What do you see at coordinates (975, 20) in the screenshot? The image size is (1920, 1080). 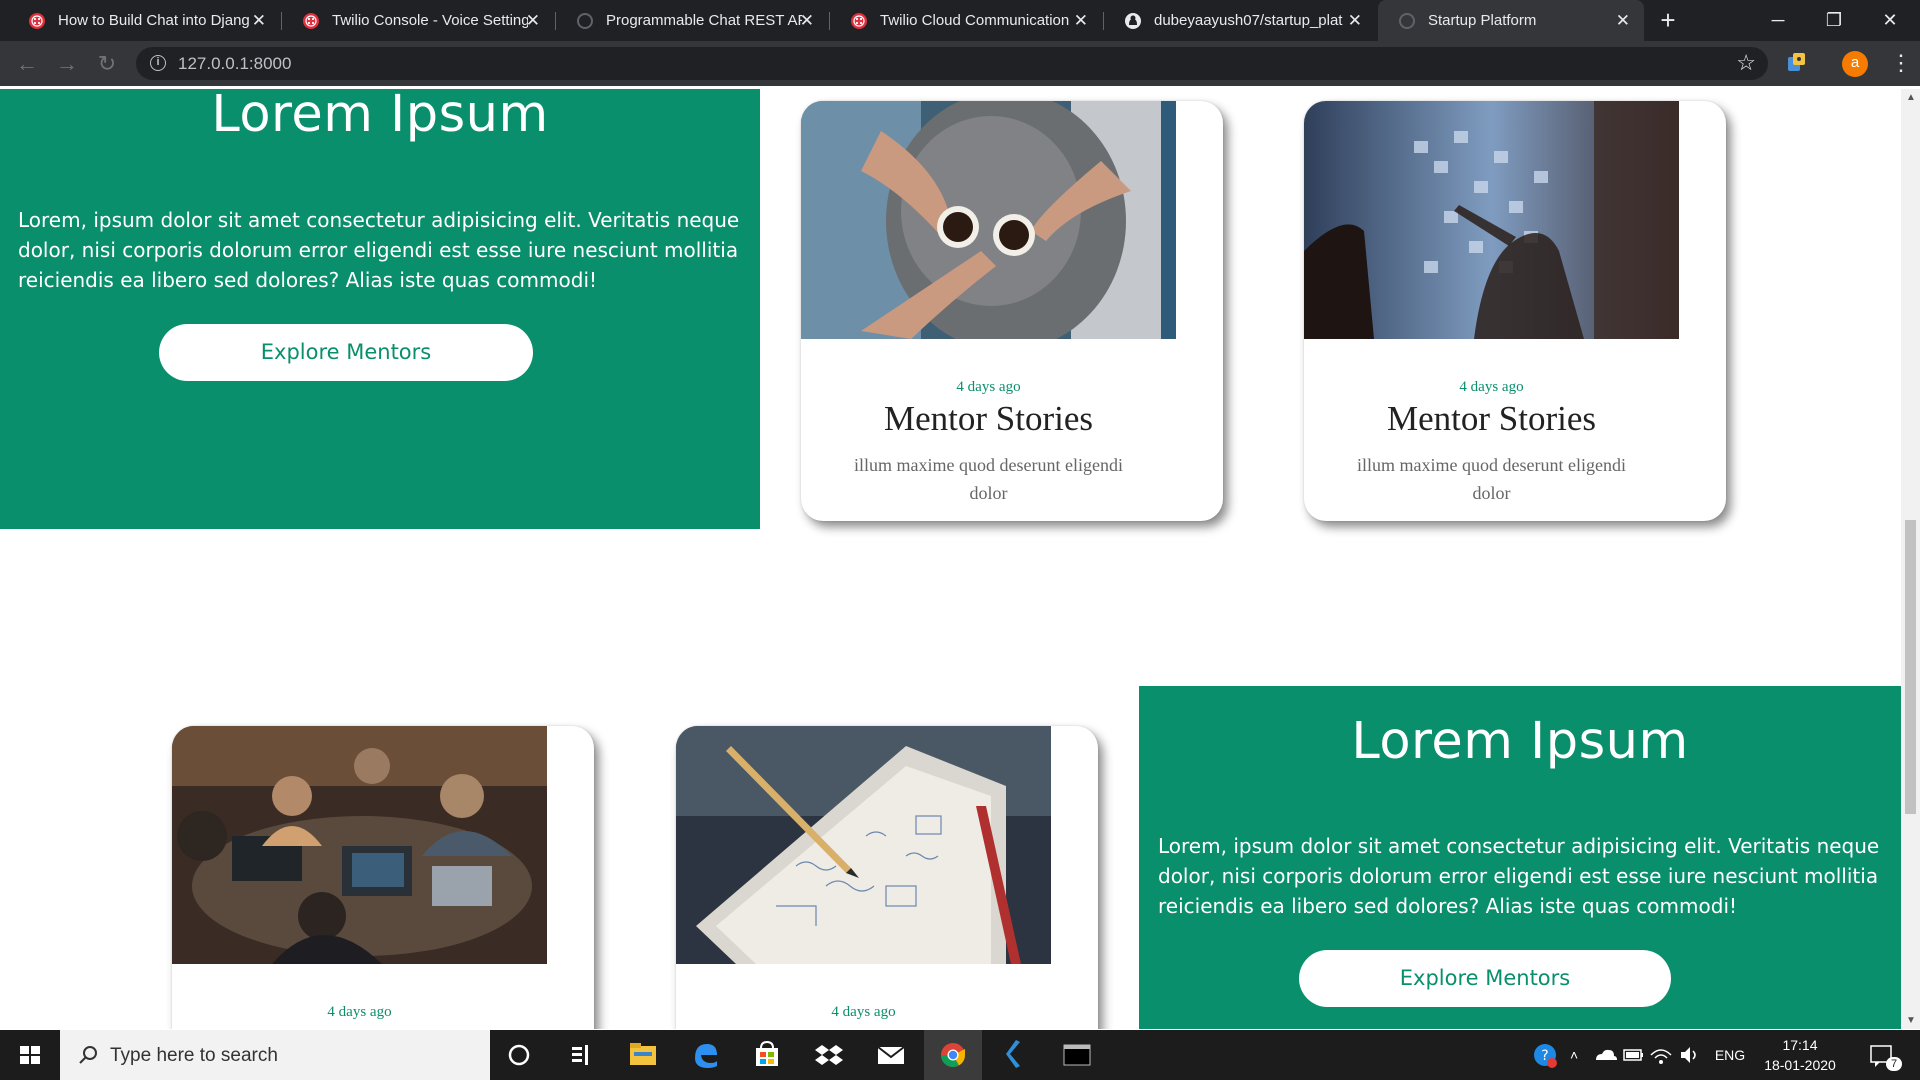 I see `tab-title: Twilio Cloud Communication` at bounding box center [975, 20].